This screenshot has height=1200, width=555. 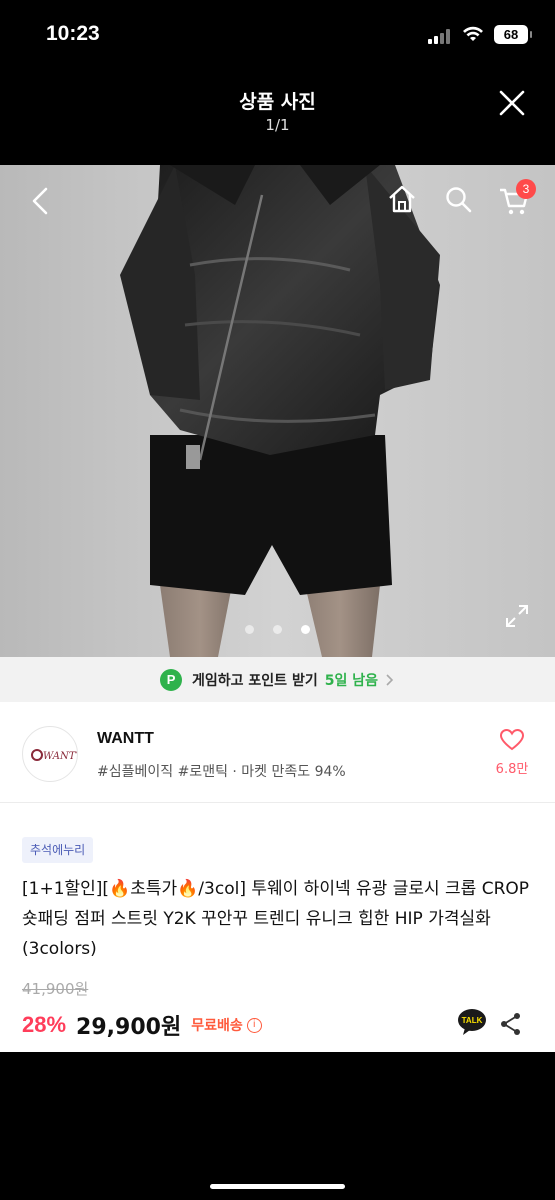 I want to click on carousel-dot-active, so click(x=306, y=629).